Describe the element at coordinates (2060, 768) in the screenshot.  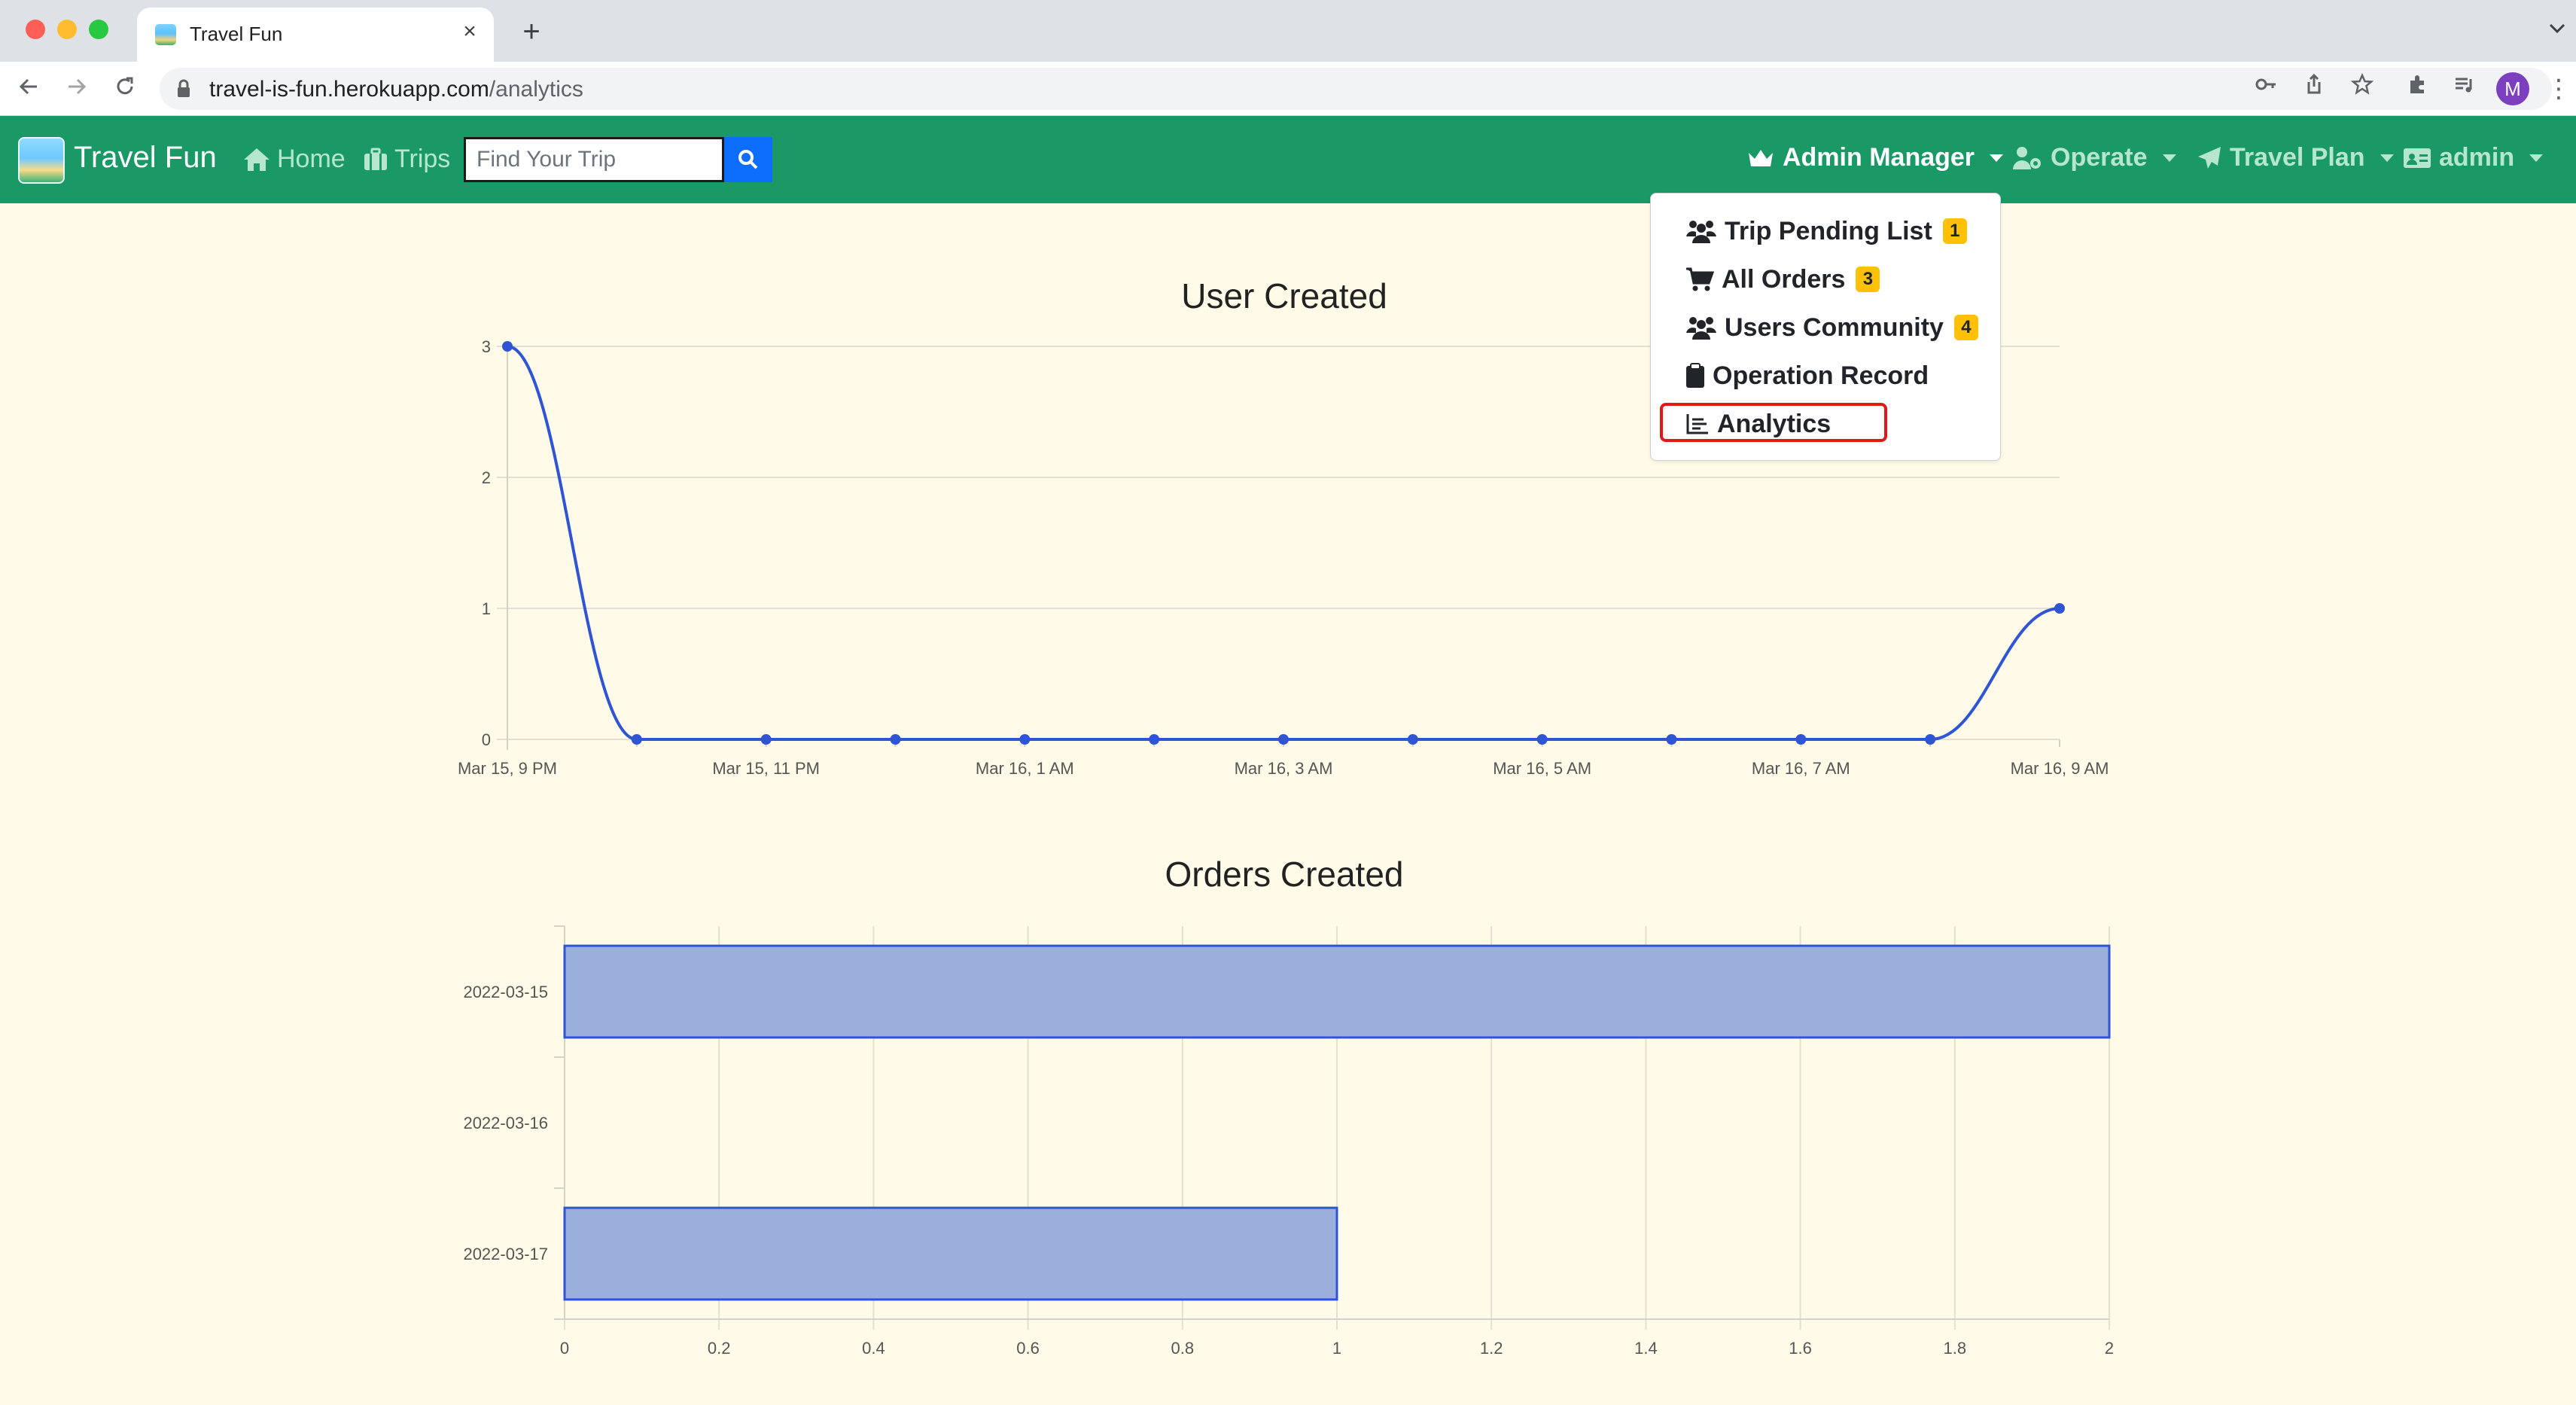
I see `x-tick-label: Mar 16, 9 AM` at that location.